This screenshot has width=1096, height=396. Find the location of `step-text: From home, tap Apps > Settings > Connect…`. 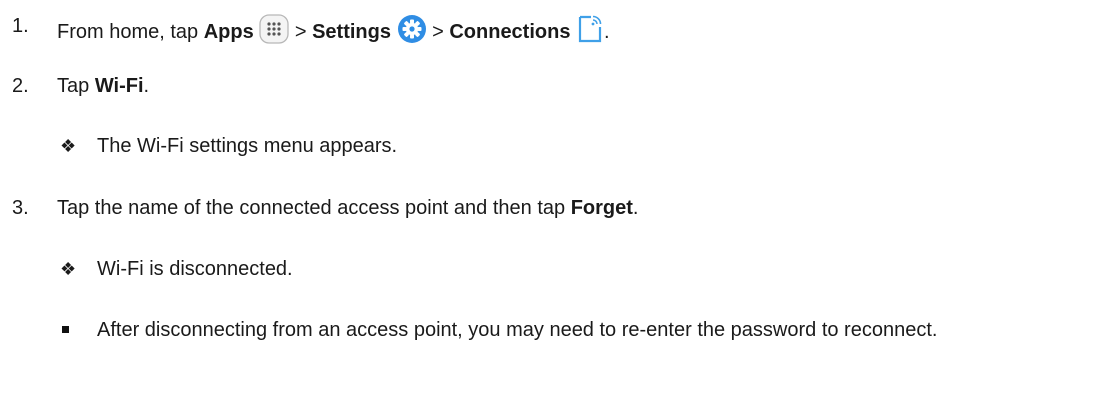

step-text: From home, tap Apps > Settings > Connect… is located at coordinates (333, 32).